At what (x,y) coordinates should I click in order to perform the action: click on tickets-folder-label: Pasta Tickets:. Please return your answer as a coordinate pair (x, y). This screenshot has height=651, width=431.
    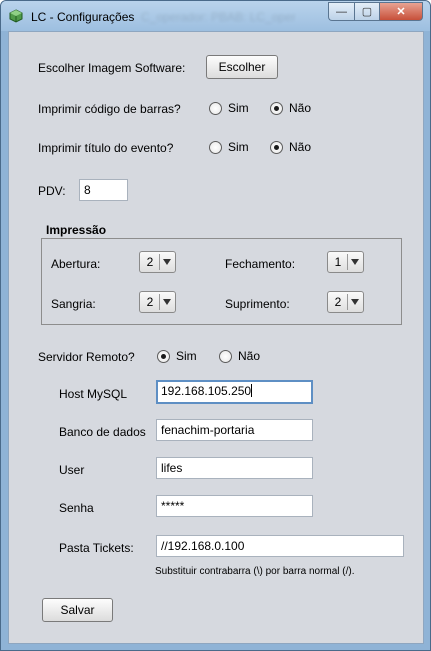
    Looking at the image, I should click on (96, 548).